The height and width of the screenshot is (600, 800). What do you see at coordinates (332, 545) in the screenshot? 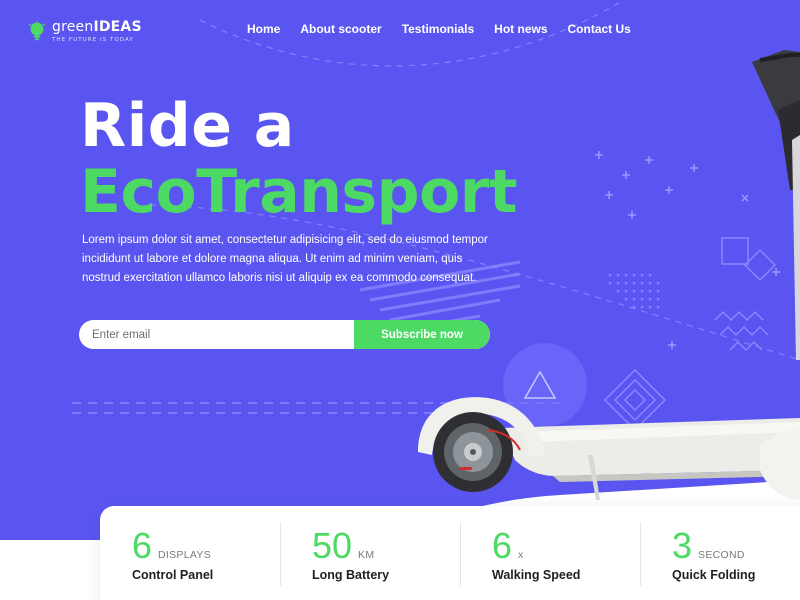
I see `stat-value: 50` at bounding box center [332, 545].